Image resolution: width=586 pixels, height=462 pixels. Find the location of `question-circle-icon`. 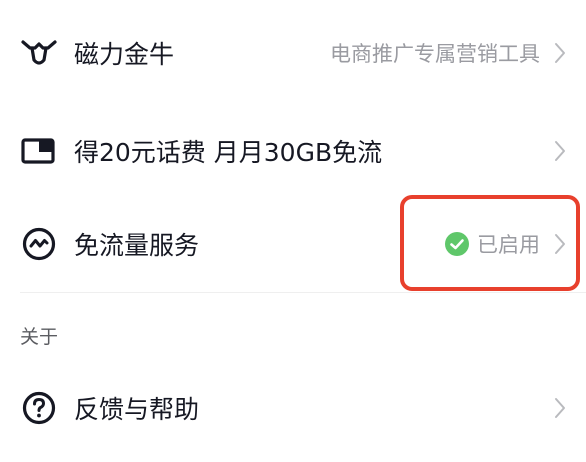

question-circle-icon is located at coordinates (39, 408).